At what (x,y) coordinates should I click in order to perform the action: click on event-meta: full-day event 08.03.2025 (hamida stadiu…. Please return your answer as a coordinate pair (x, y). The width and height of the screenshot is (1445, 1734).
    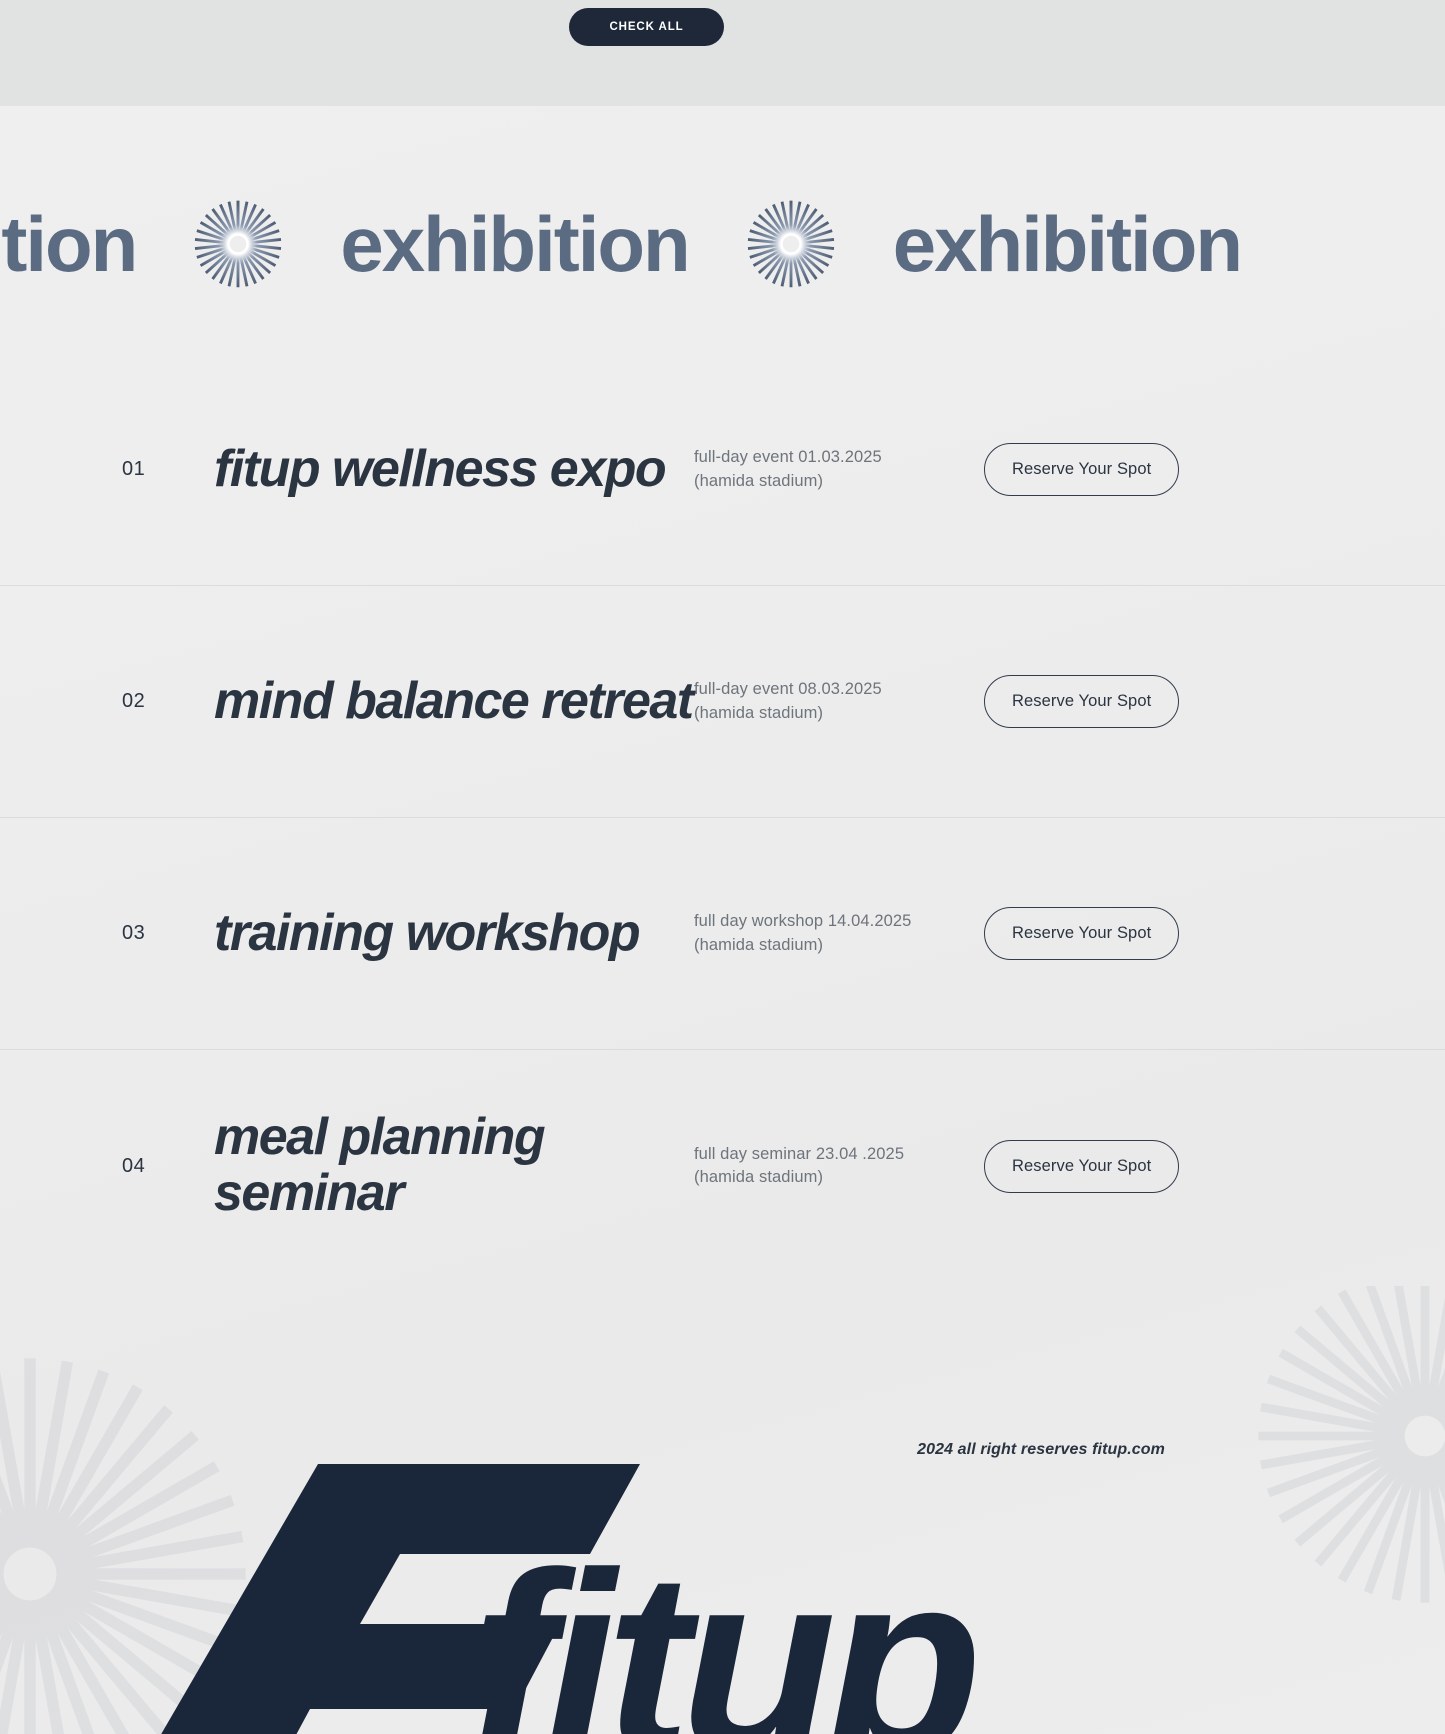
    Looking at the image, I should click on (839, 701).